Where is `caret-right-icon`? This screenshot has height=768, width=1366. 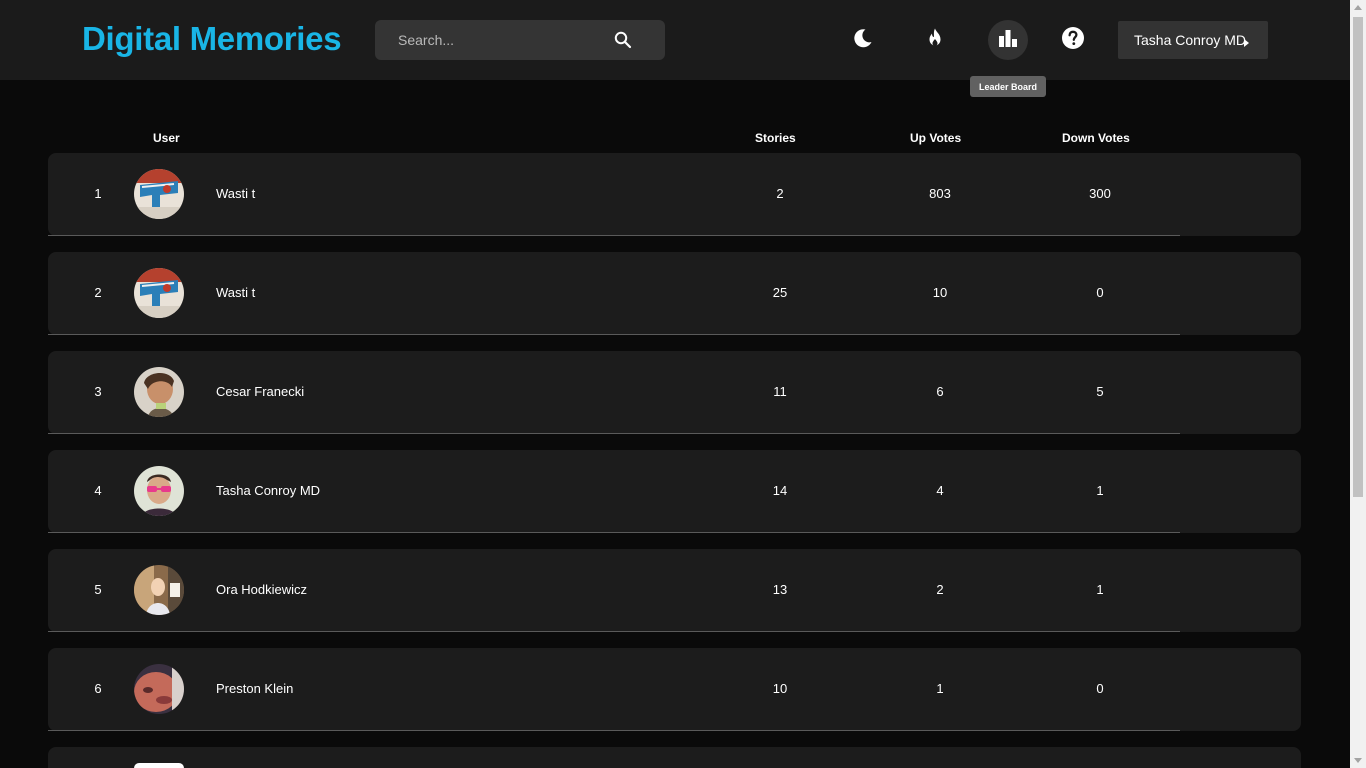 caret-right-icon is located at coordinates (1247, 43).